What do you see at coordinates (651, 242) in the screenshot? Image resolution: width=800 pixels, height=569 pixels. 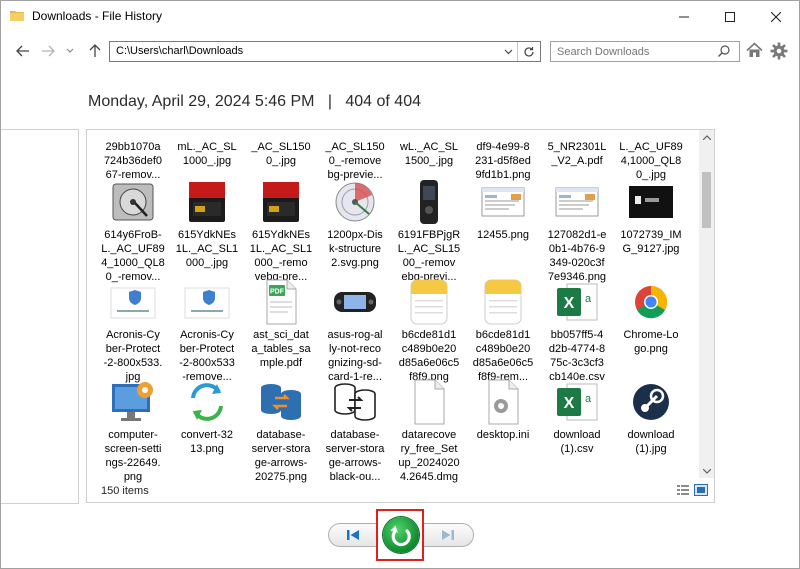 I see `file-name: 1072739_IM G_9127.jpg` at bounding box center [651, 242].